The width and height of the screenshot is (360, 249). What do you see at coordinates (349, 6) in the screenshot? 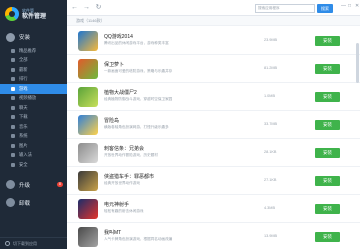
I see `maximize-icon: □` at bounding box center [349, 6].